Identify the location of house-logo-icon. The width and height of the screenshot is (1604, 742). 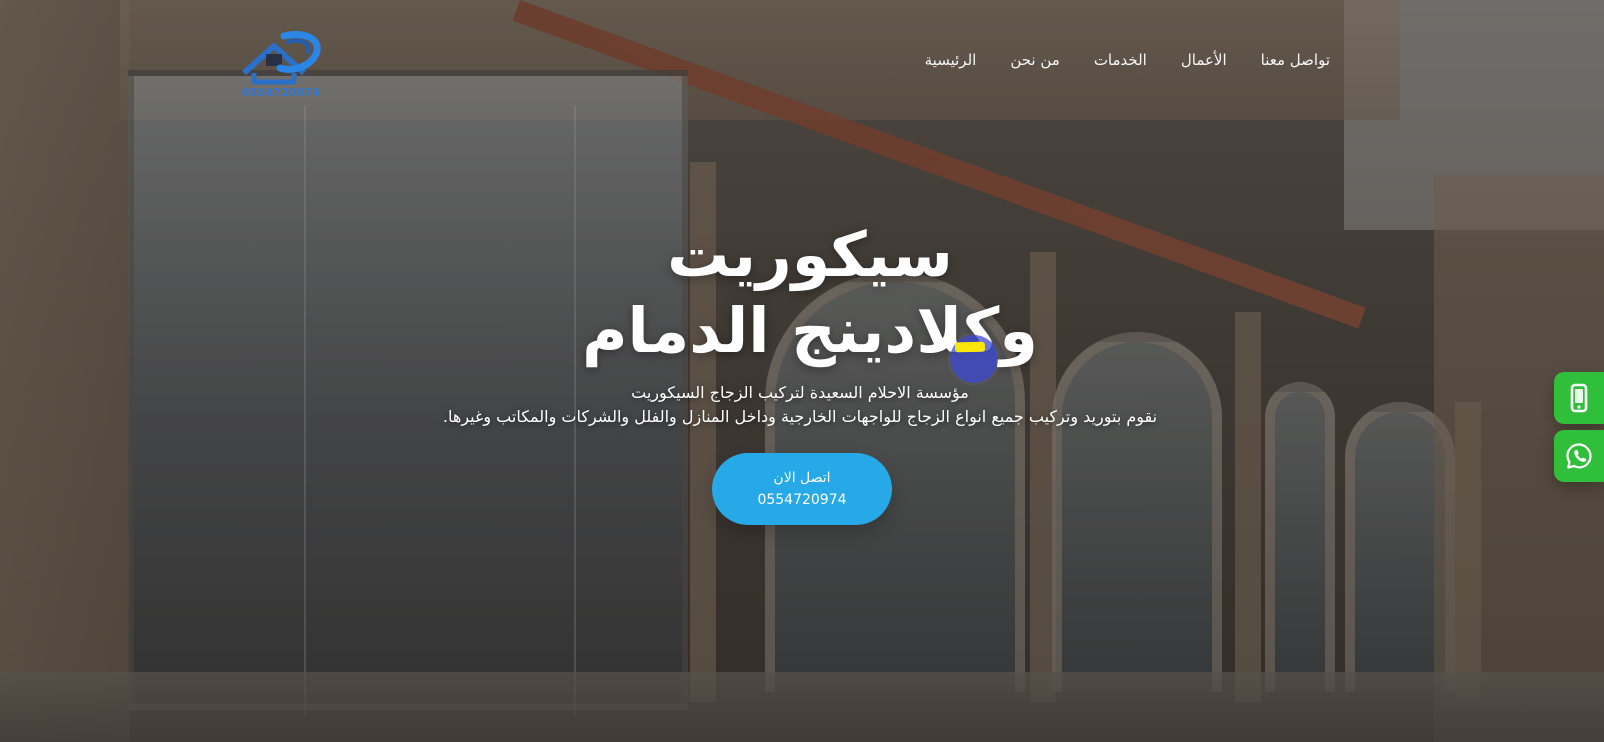
(281, 58).